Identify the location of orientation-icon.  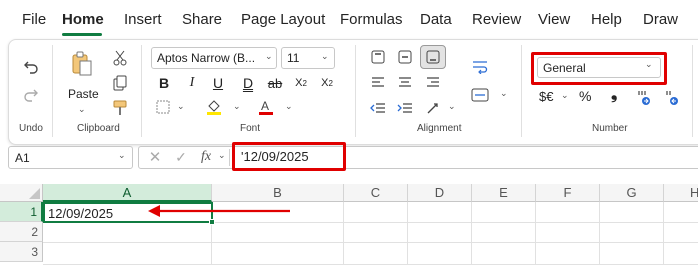
(433, 108).